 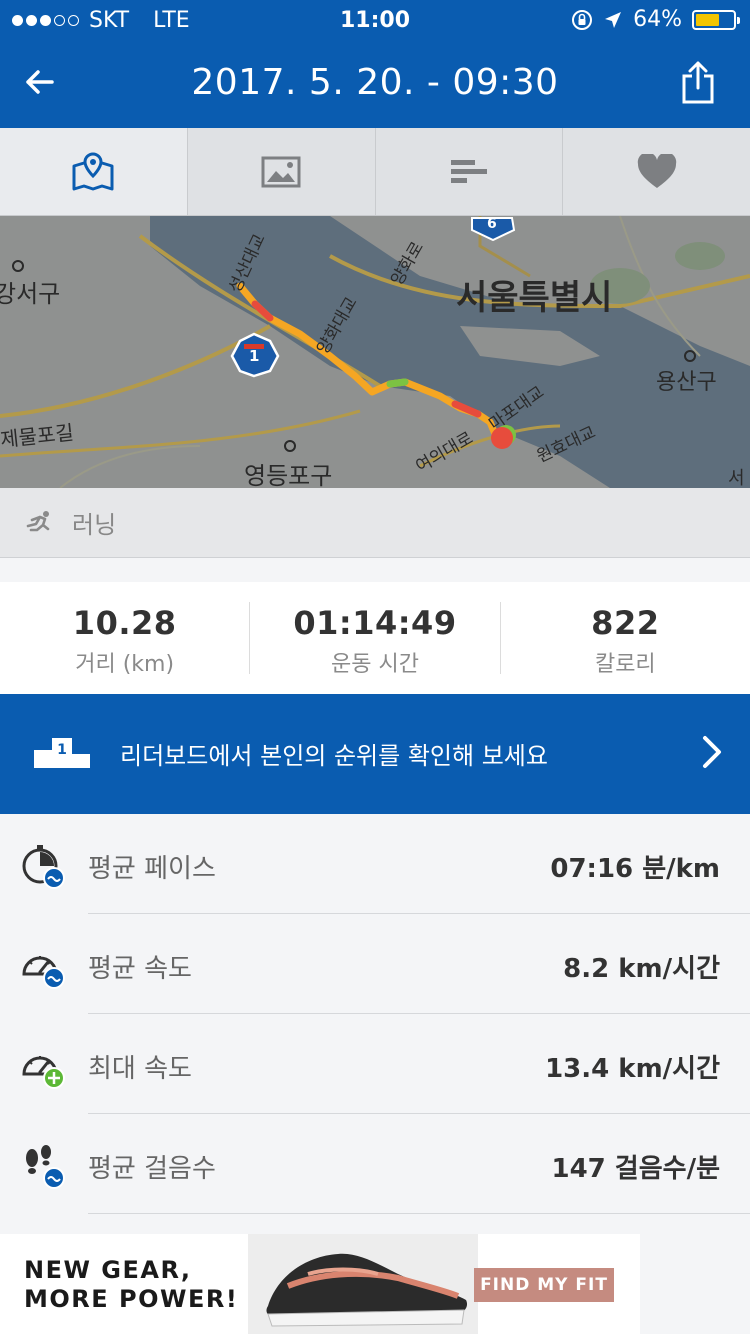 I want to click on metric-name: 평균 페이스, so click(x=152, y=869).